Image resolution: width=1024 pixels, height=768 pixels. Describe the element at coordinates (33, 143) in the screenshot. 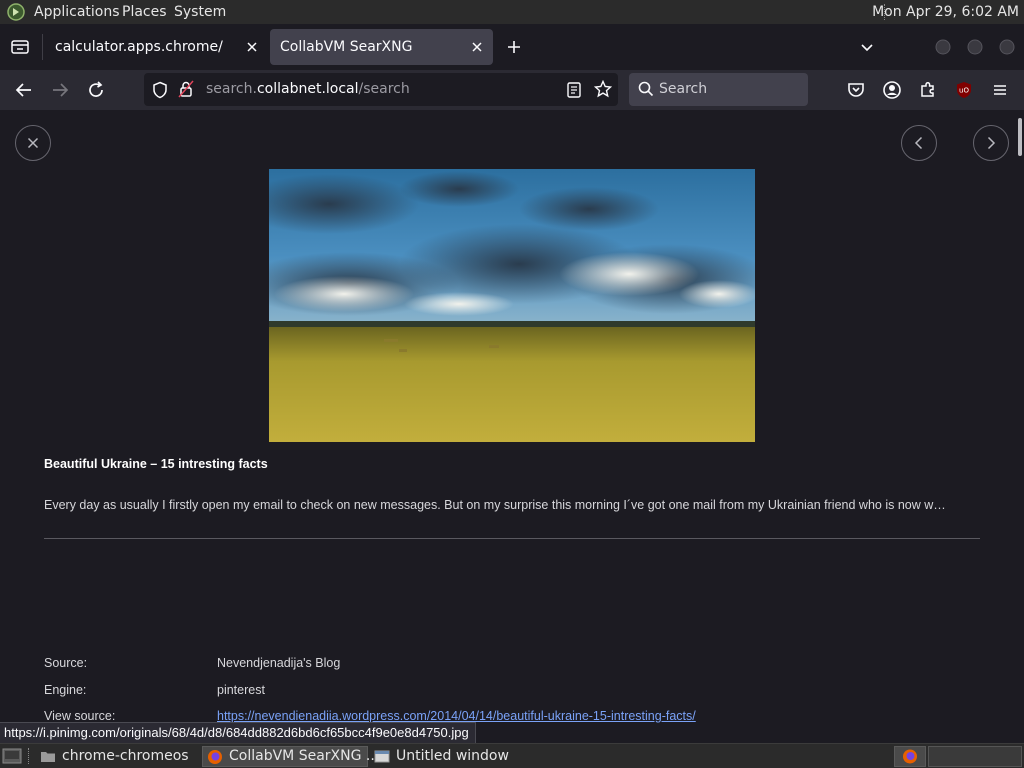

I see `close-preview-button` at that location.